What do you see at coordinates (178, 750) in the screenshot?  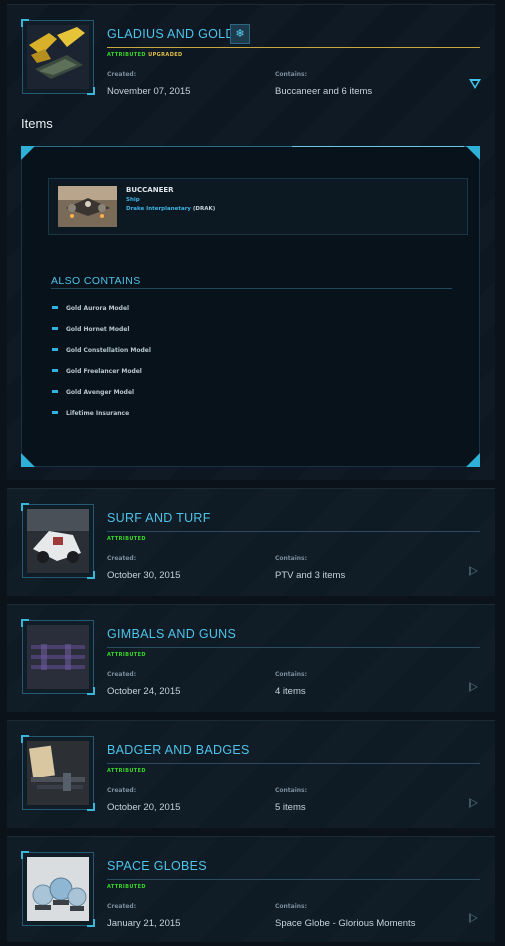 I see `pledge-title: BADGER AND BADGES` at bounding box center [178, 750].